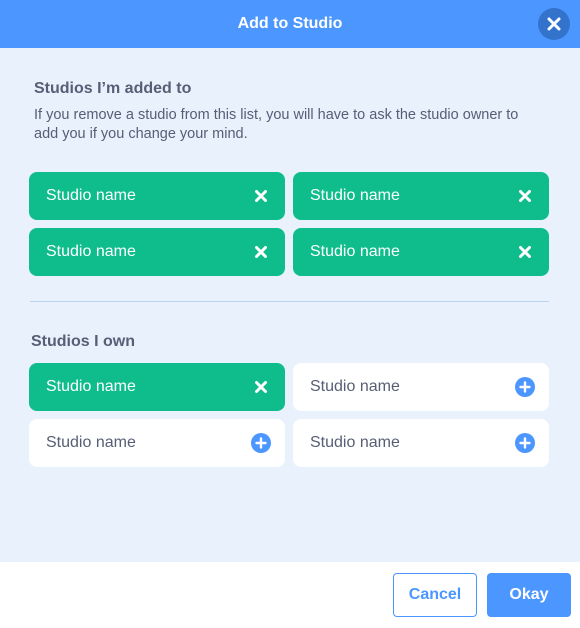  Describe the element at coordinates (113, 88) in the screenshot. I see `added-section-title: Studios I’m added to` at that location.